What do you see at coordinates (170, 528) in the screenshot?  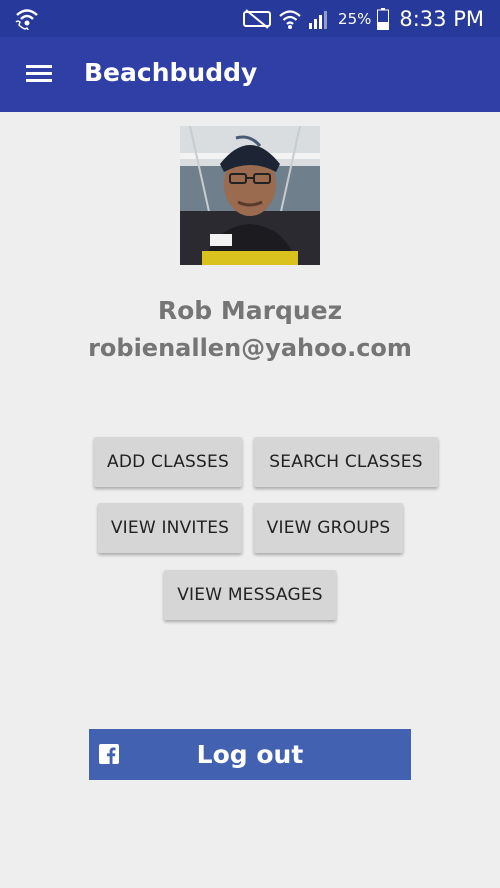 I see `view-invites-button: VIEW INVITES` at bounding box center [170, 528].